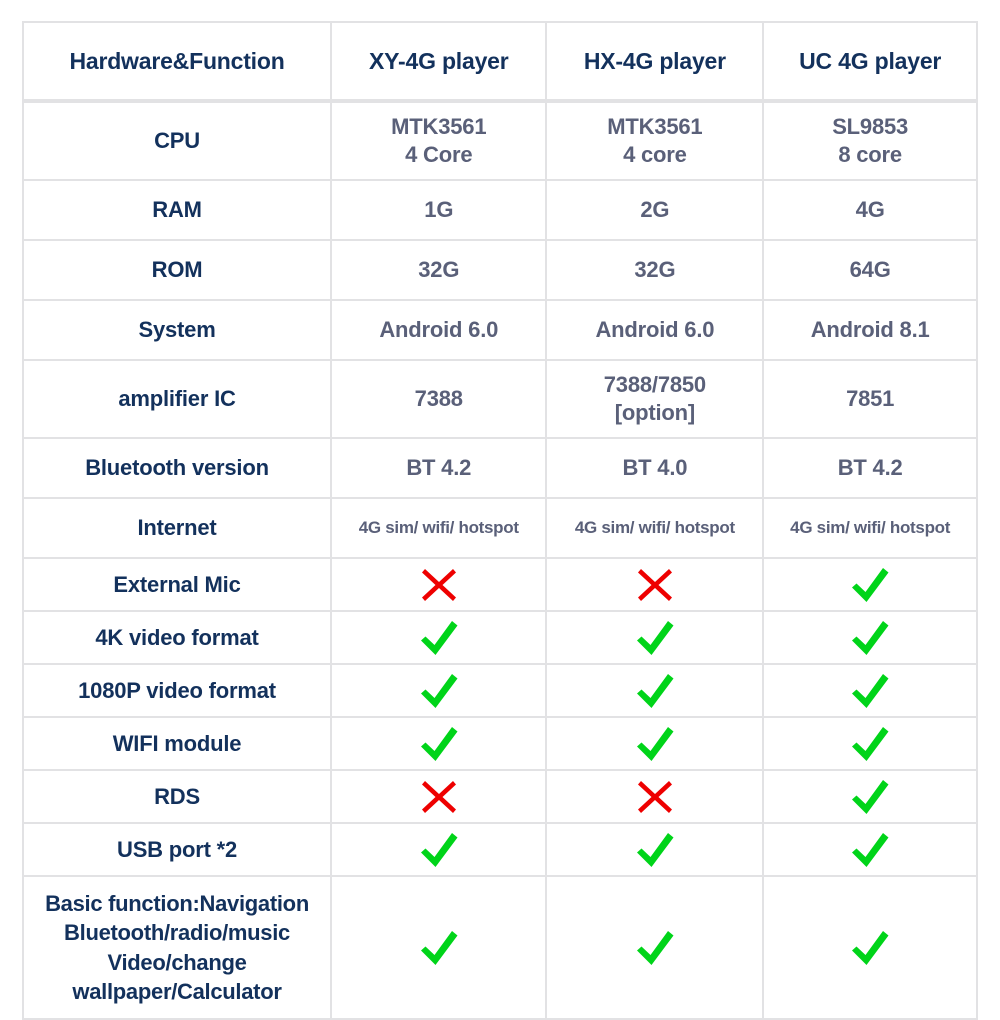  I want to click on column-header-hx-4g-player: HX-4G player, so click(656, 61).